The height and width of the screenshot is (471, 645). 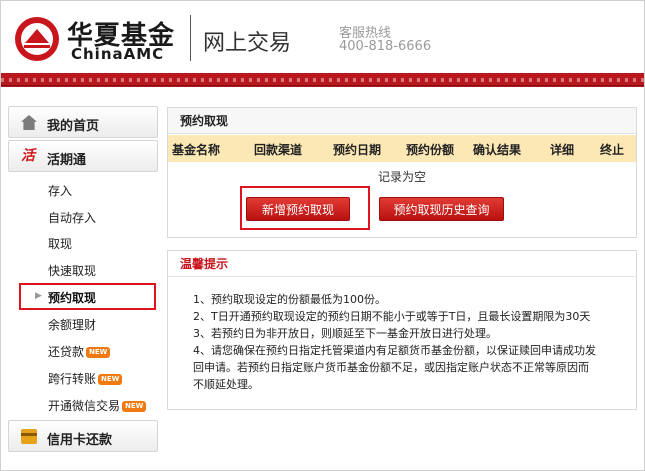 I want to click on brand-name-en: ChinaAMC, so click(x=118, y=54).